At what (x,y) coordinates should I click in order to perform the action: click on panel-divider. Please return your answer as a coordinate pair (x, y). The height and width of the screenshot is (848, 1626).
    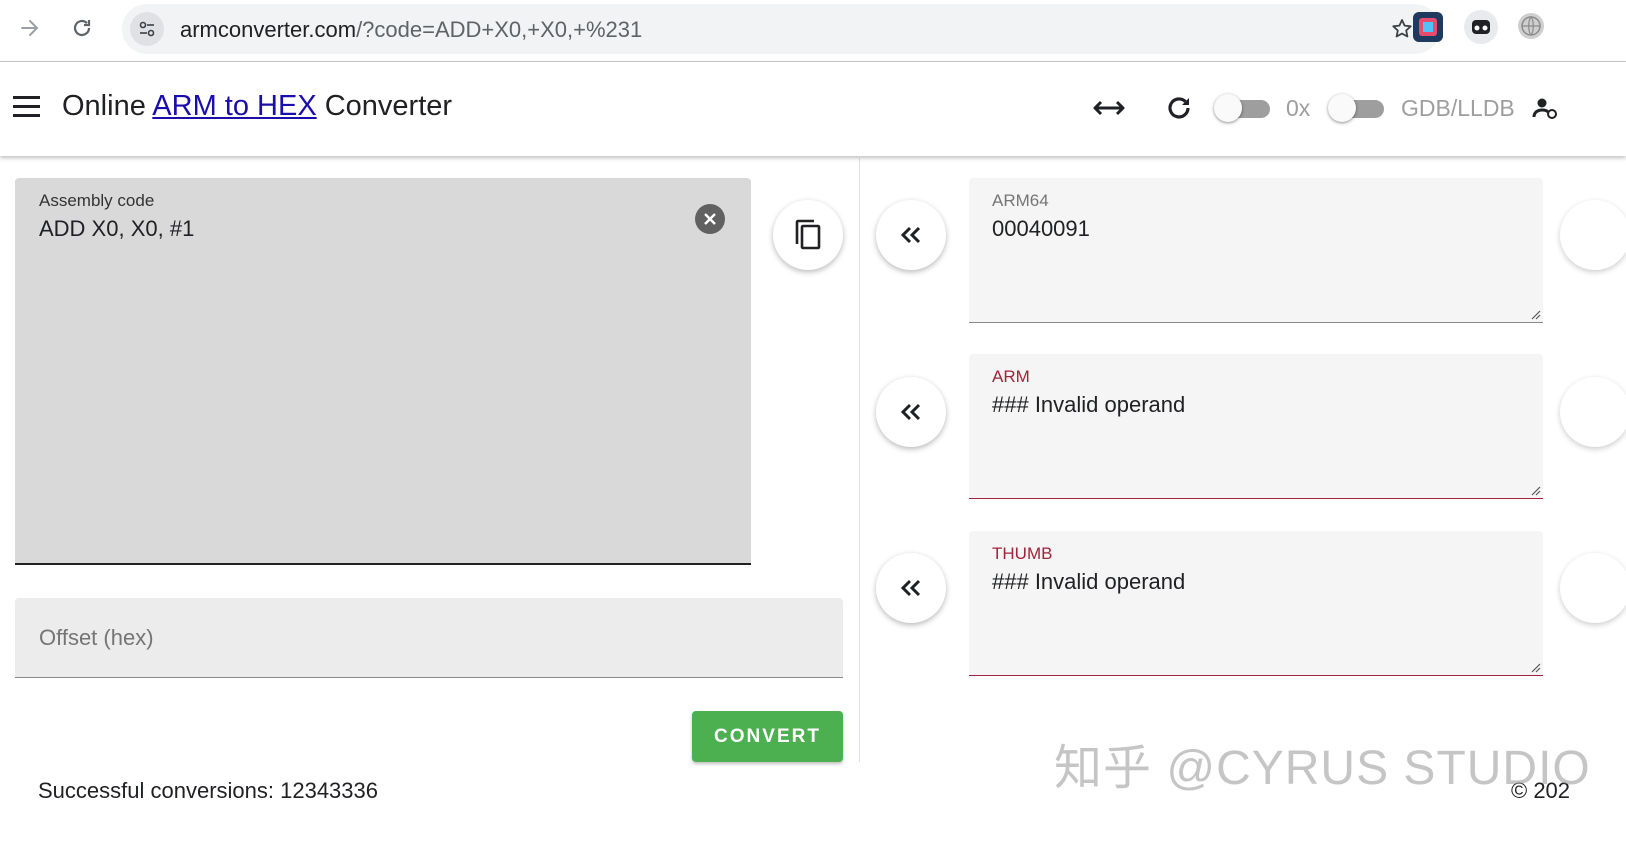
    Looking at the image, I should click on (859, 460).